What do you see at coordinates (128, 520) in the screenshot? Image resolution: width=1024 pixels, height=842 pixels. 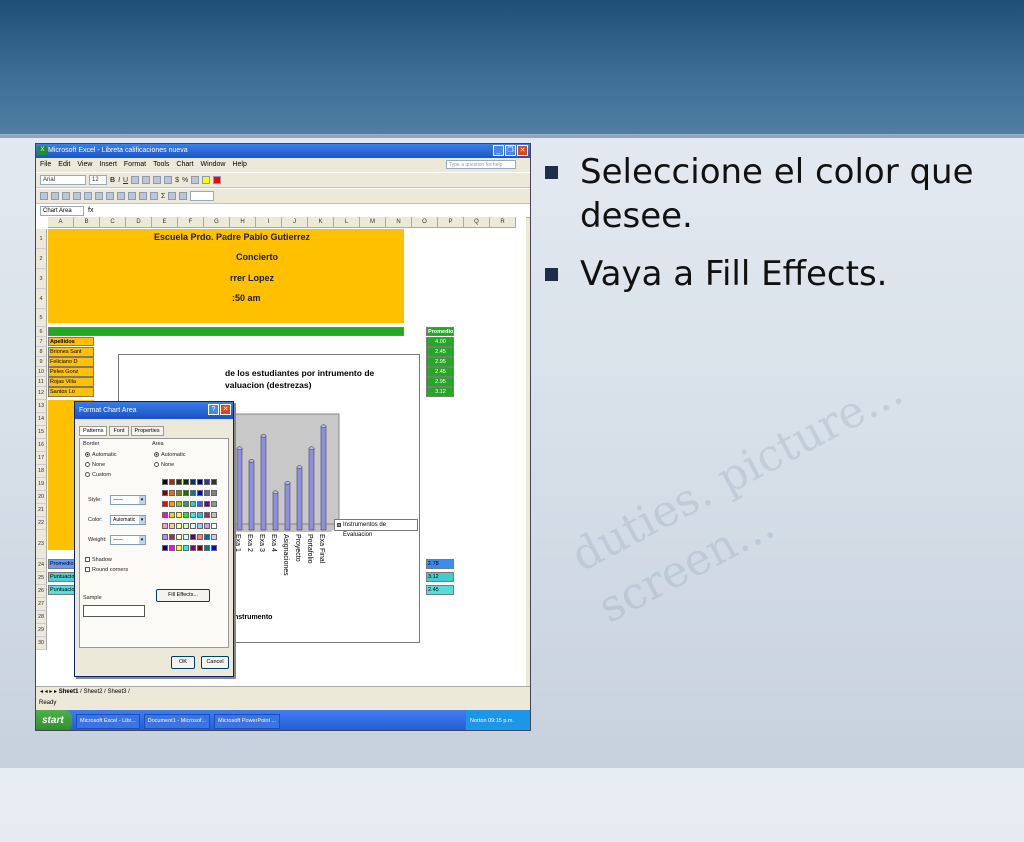 I see `color-combo: Automatic` at bounding box center [128, 520].